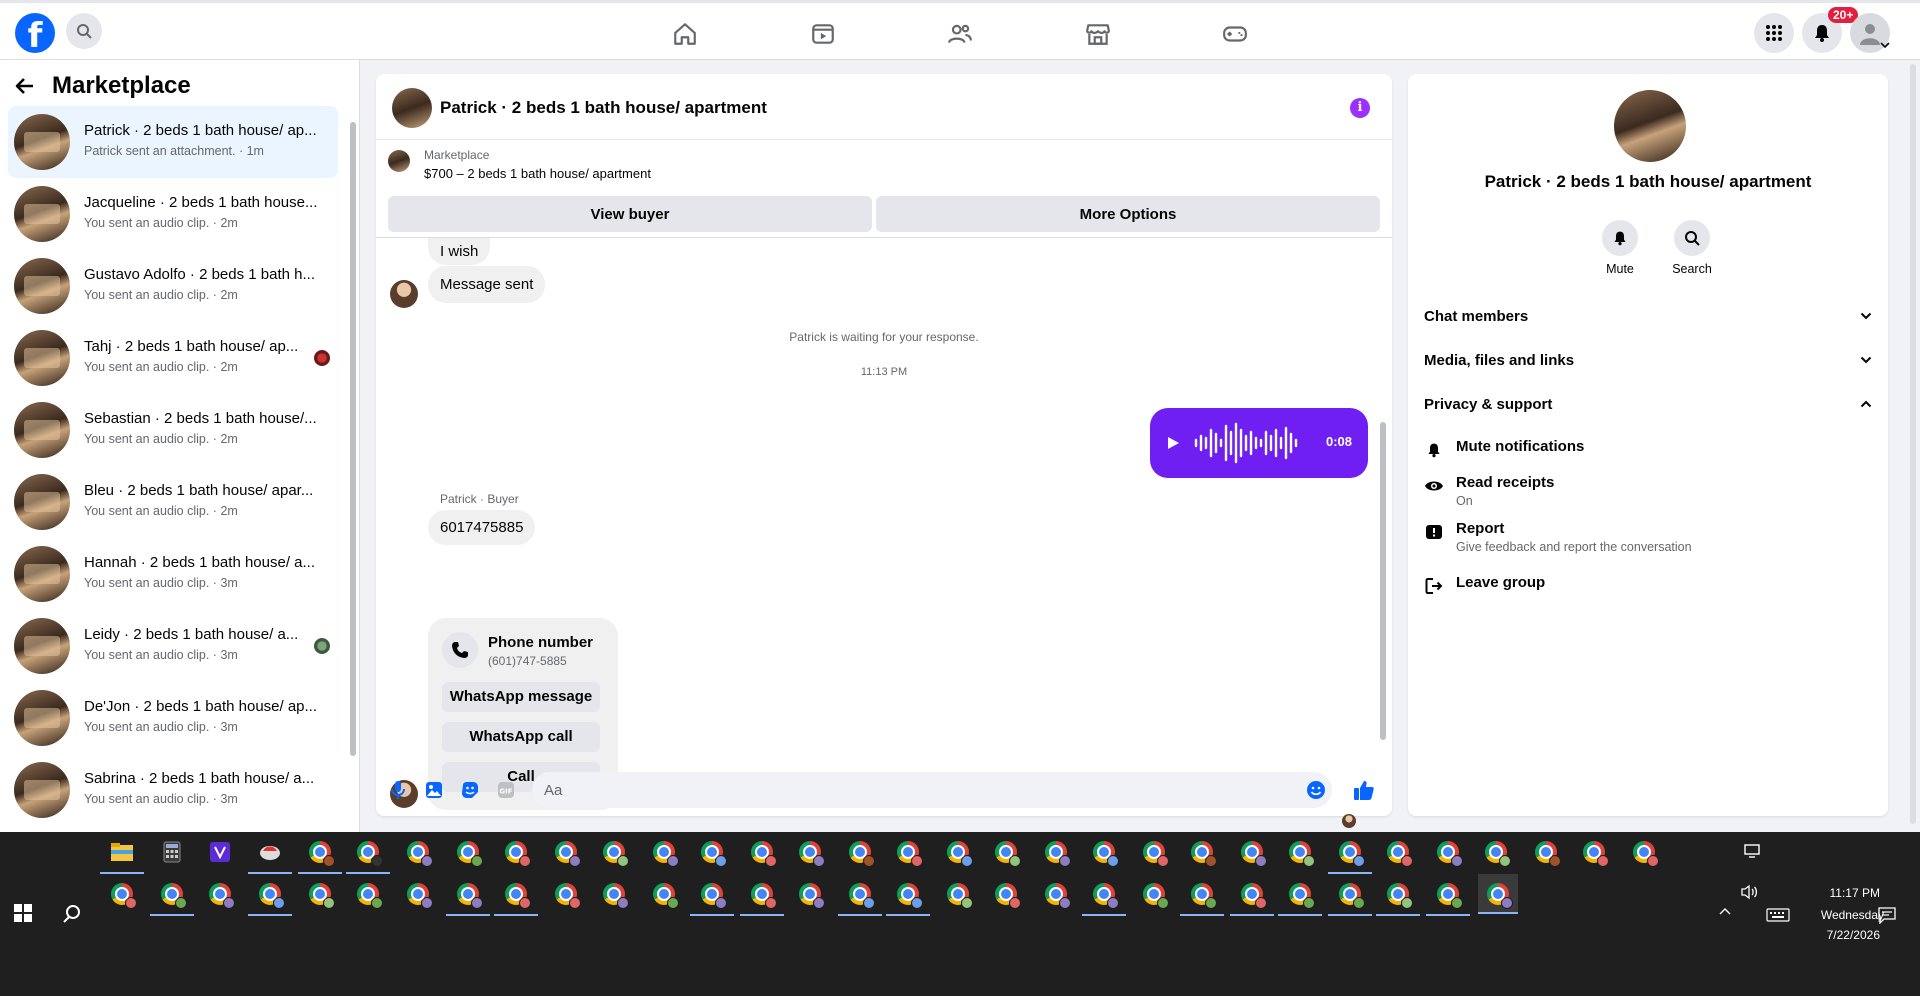  I want to click on search-icon, so click(72, 914).